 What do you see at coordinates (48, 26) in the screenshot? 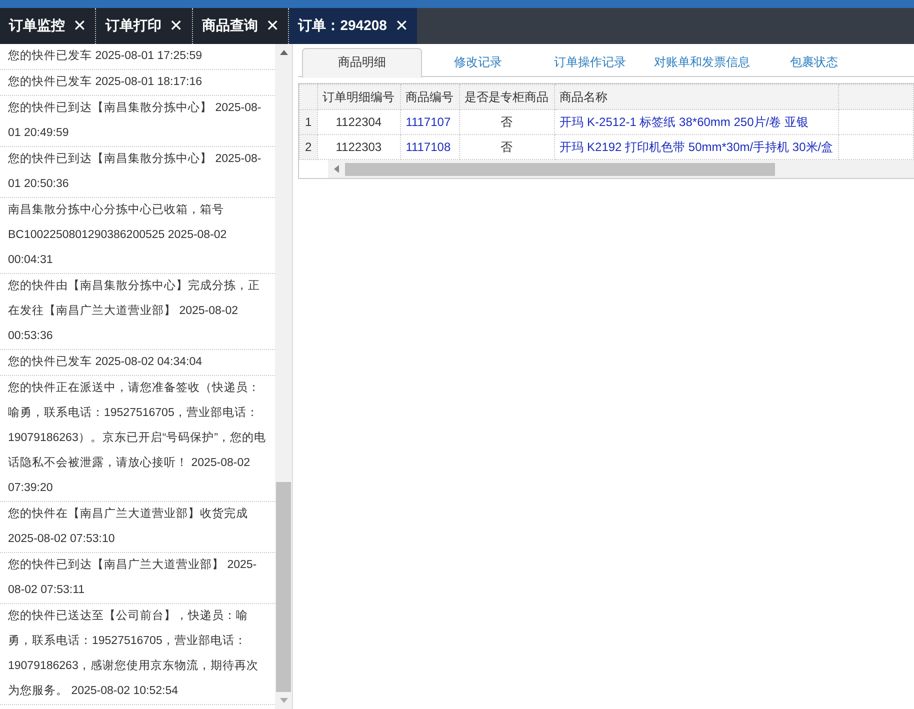
I see `page-tab: 订单监控 ✕` at bounding box center [48, 26].